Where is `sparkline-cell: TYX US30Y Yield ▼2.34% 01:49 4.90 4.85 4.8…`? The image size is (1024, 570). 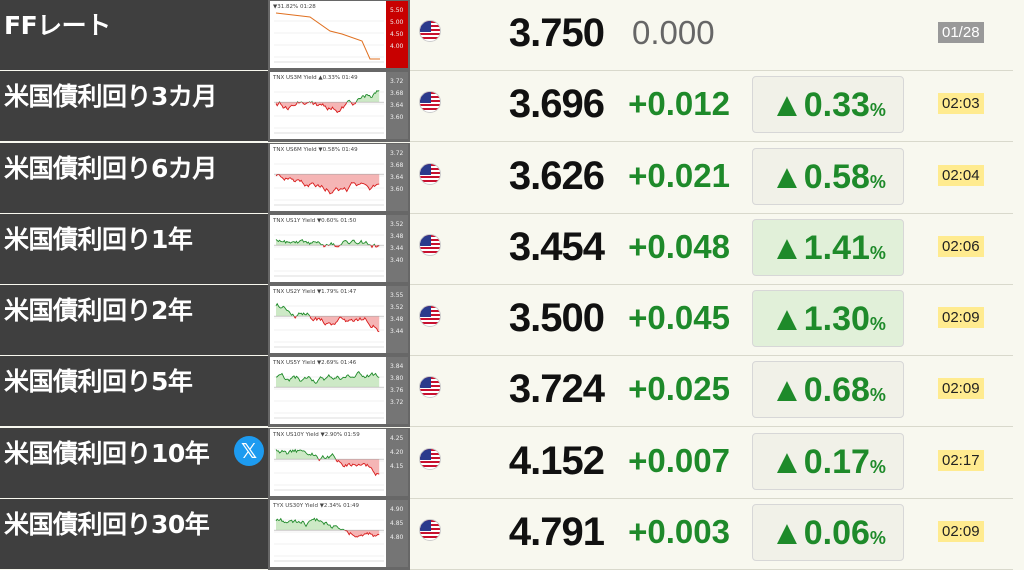 sparkline-cell: TYX US30Y Yield ▼2.34% 01:49 4.90 4.85 4.8… is located at coordinates (339, 534).